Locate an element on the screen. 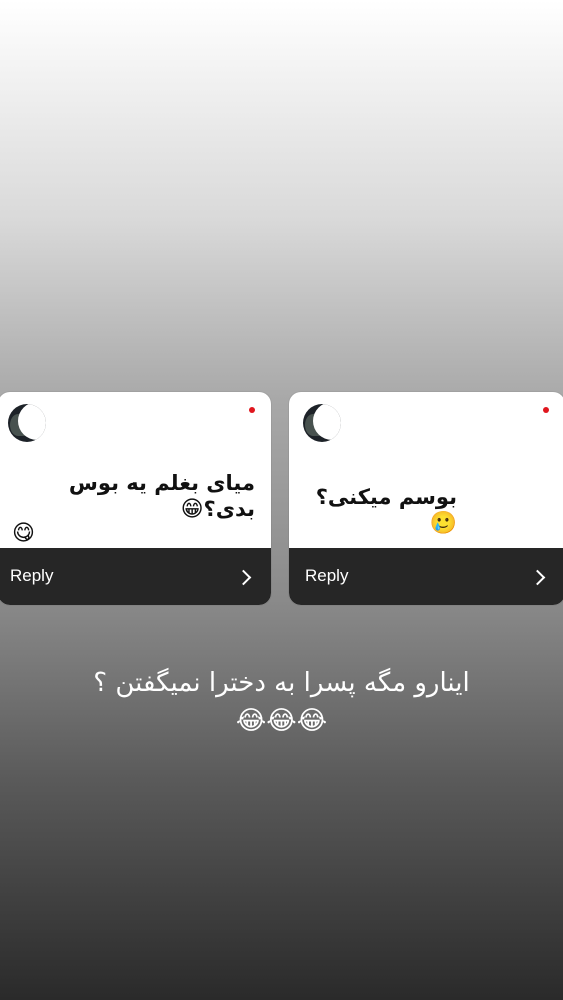  question-message: میای بغلم یه بوس بدی؟😁 😋 is located at coordinates (133, 508).